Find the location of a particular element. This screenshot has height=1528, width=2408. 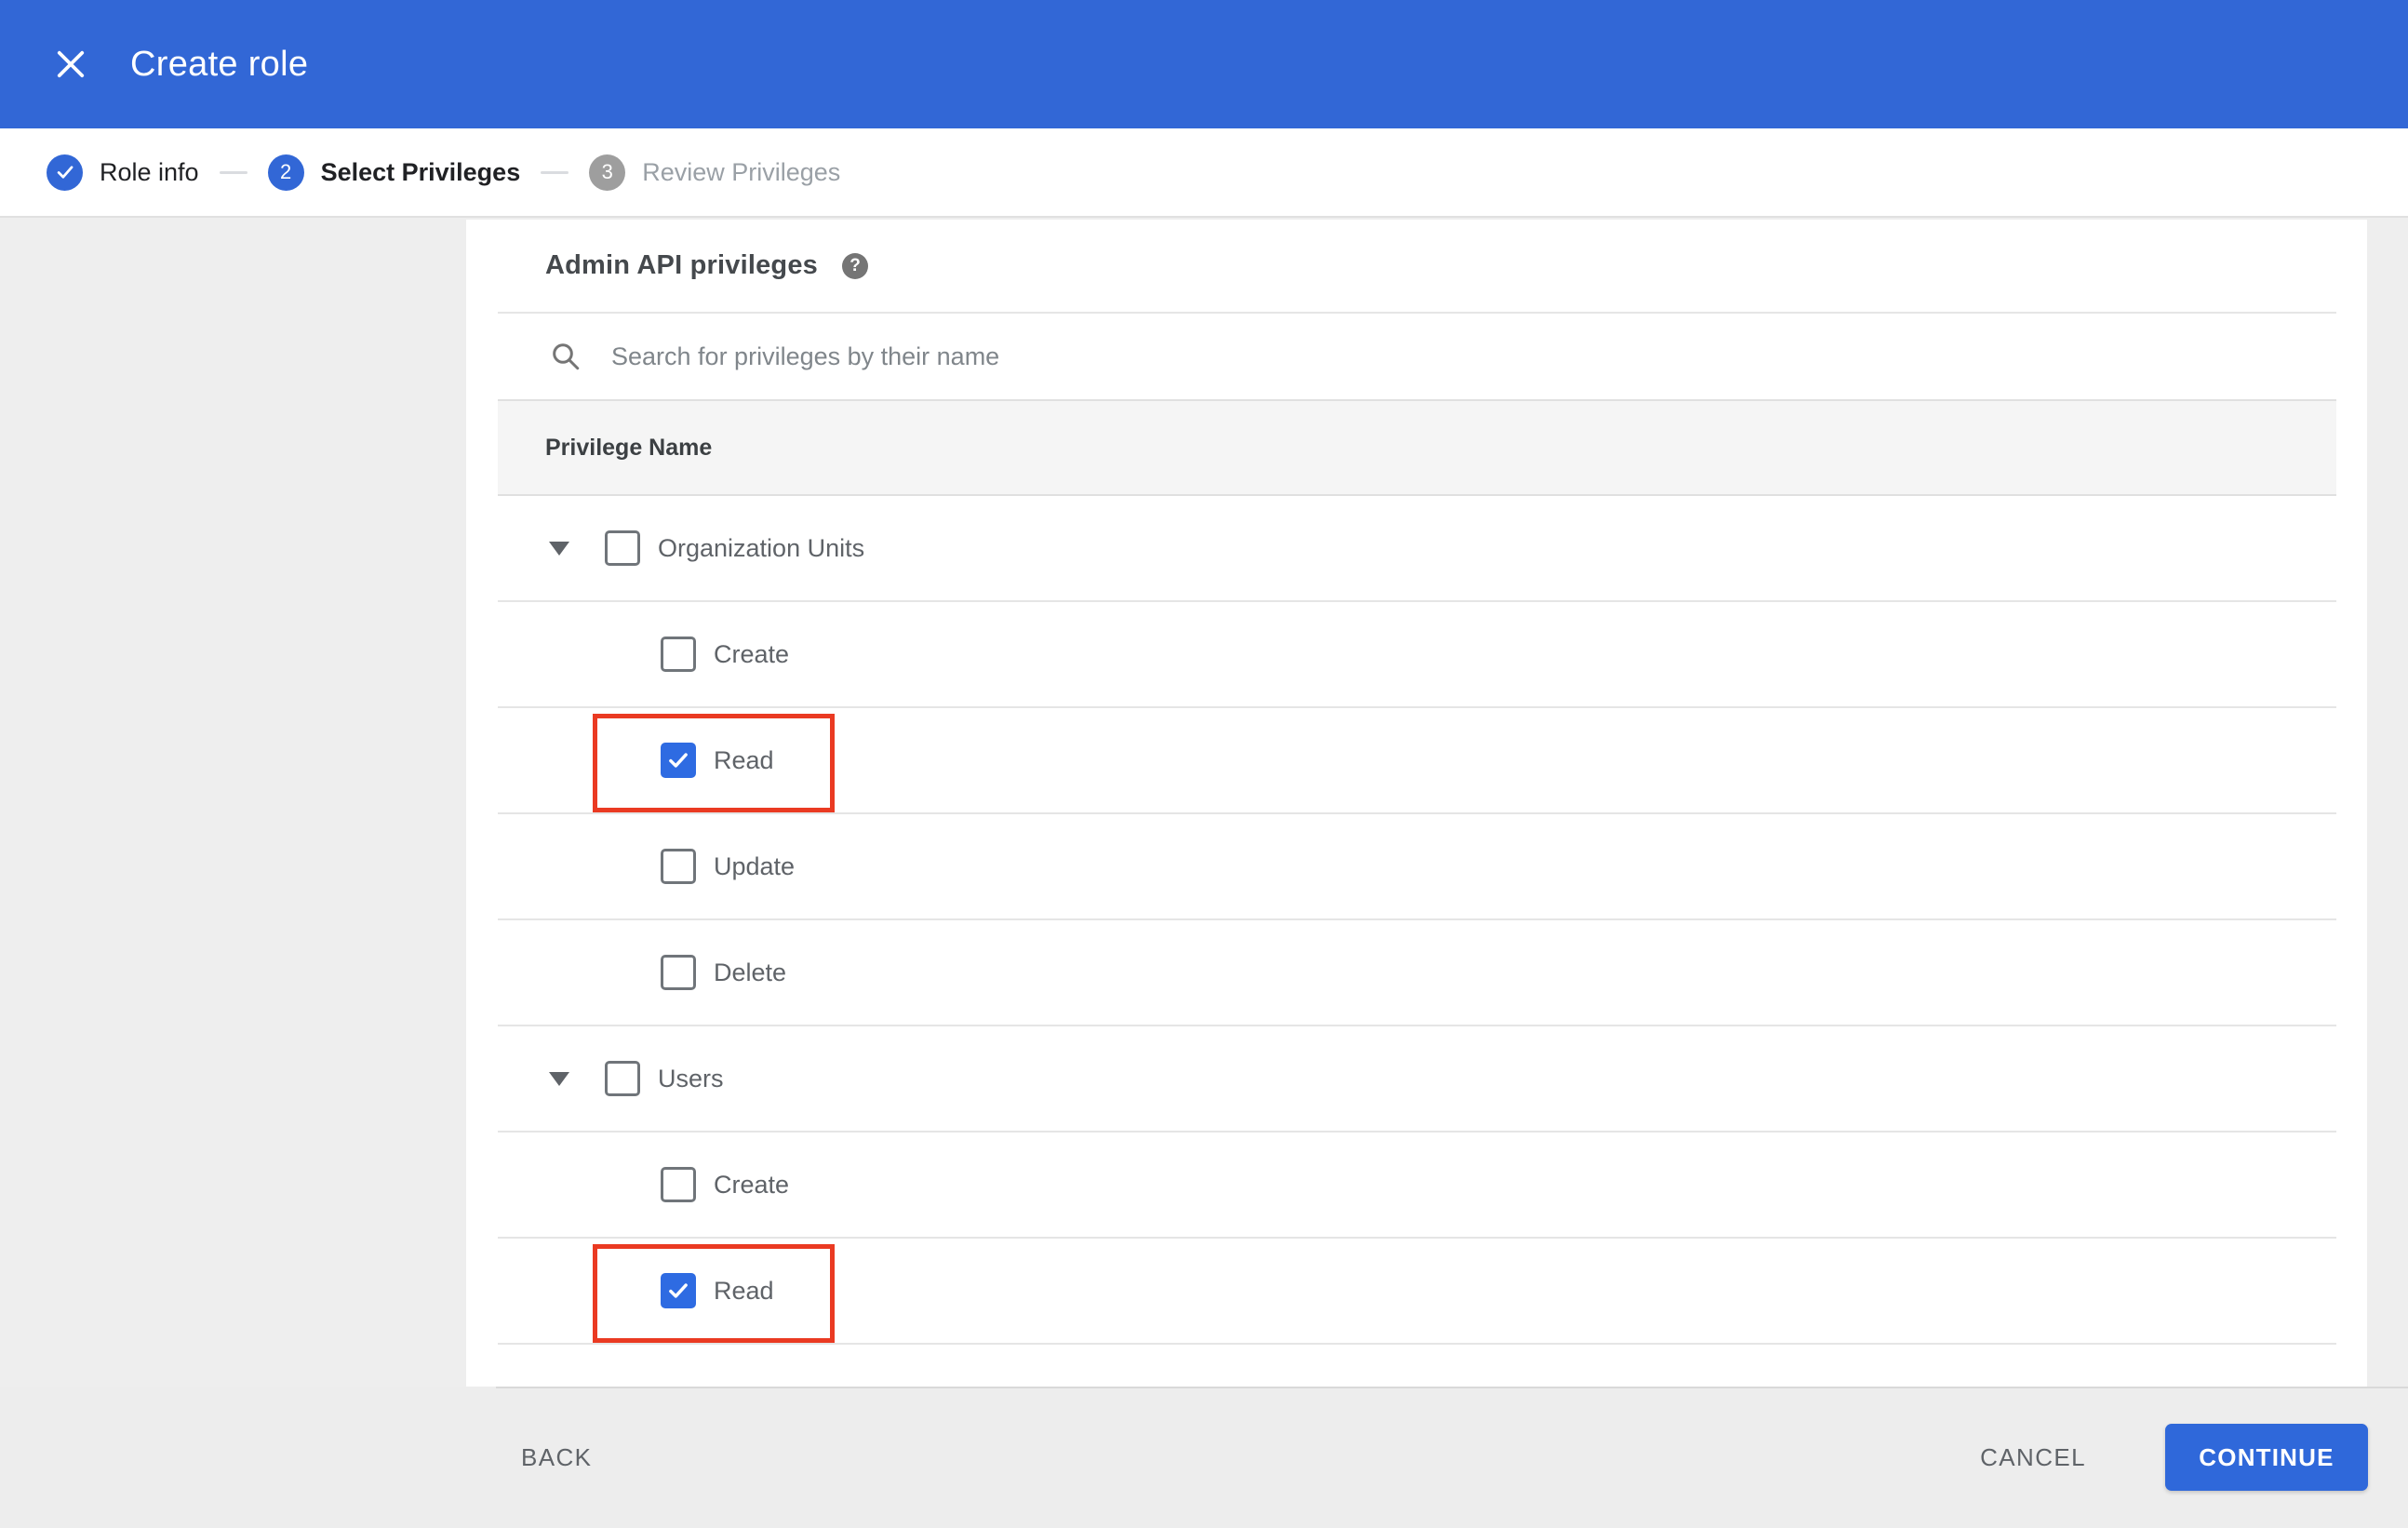

step-number-badge: 3 is located at coordinates (608, 172).